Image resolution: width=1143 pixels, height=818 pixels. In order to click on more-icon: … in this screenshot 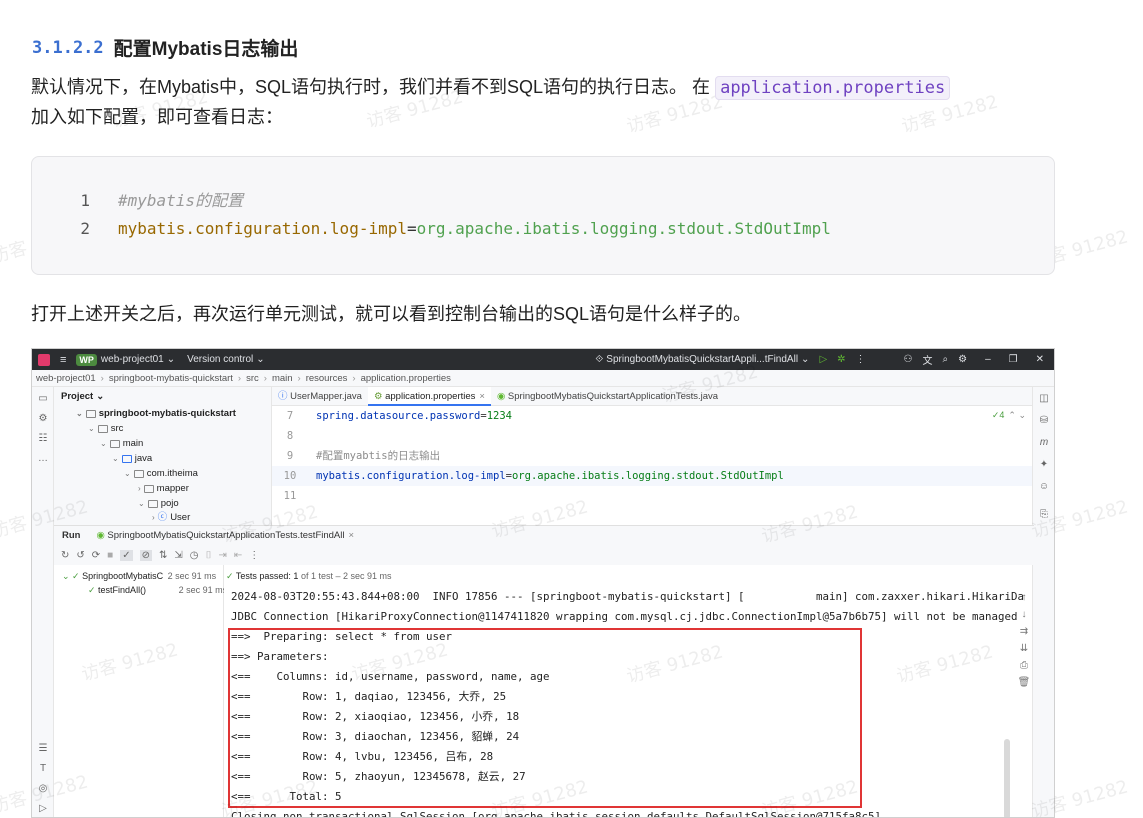, I will do `click(43, 459)`.